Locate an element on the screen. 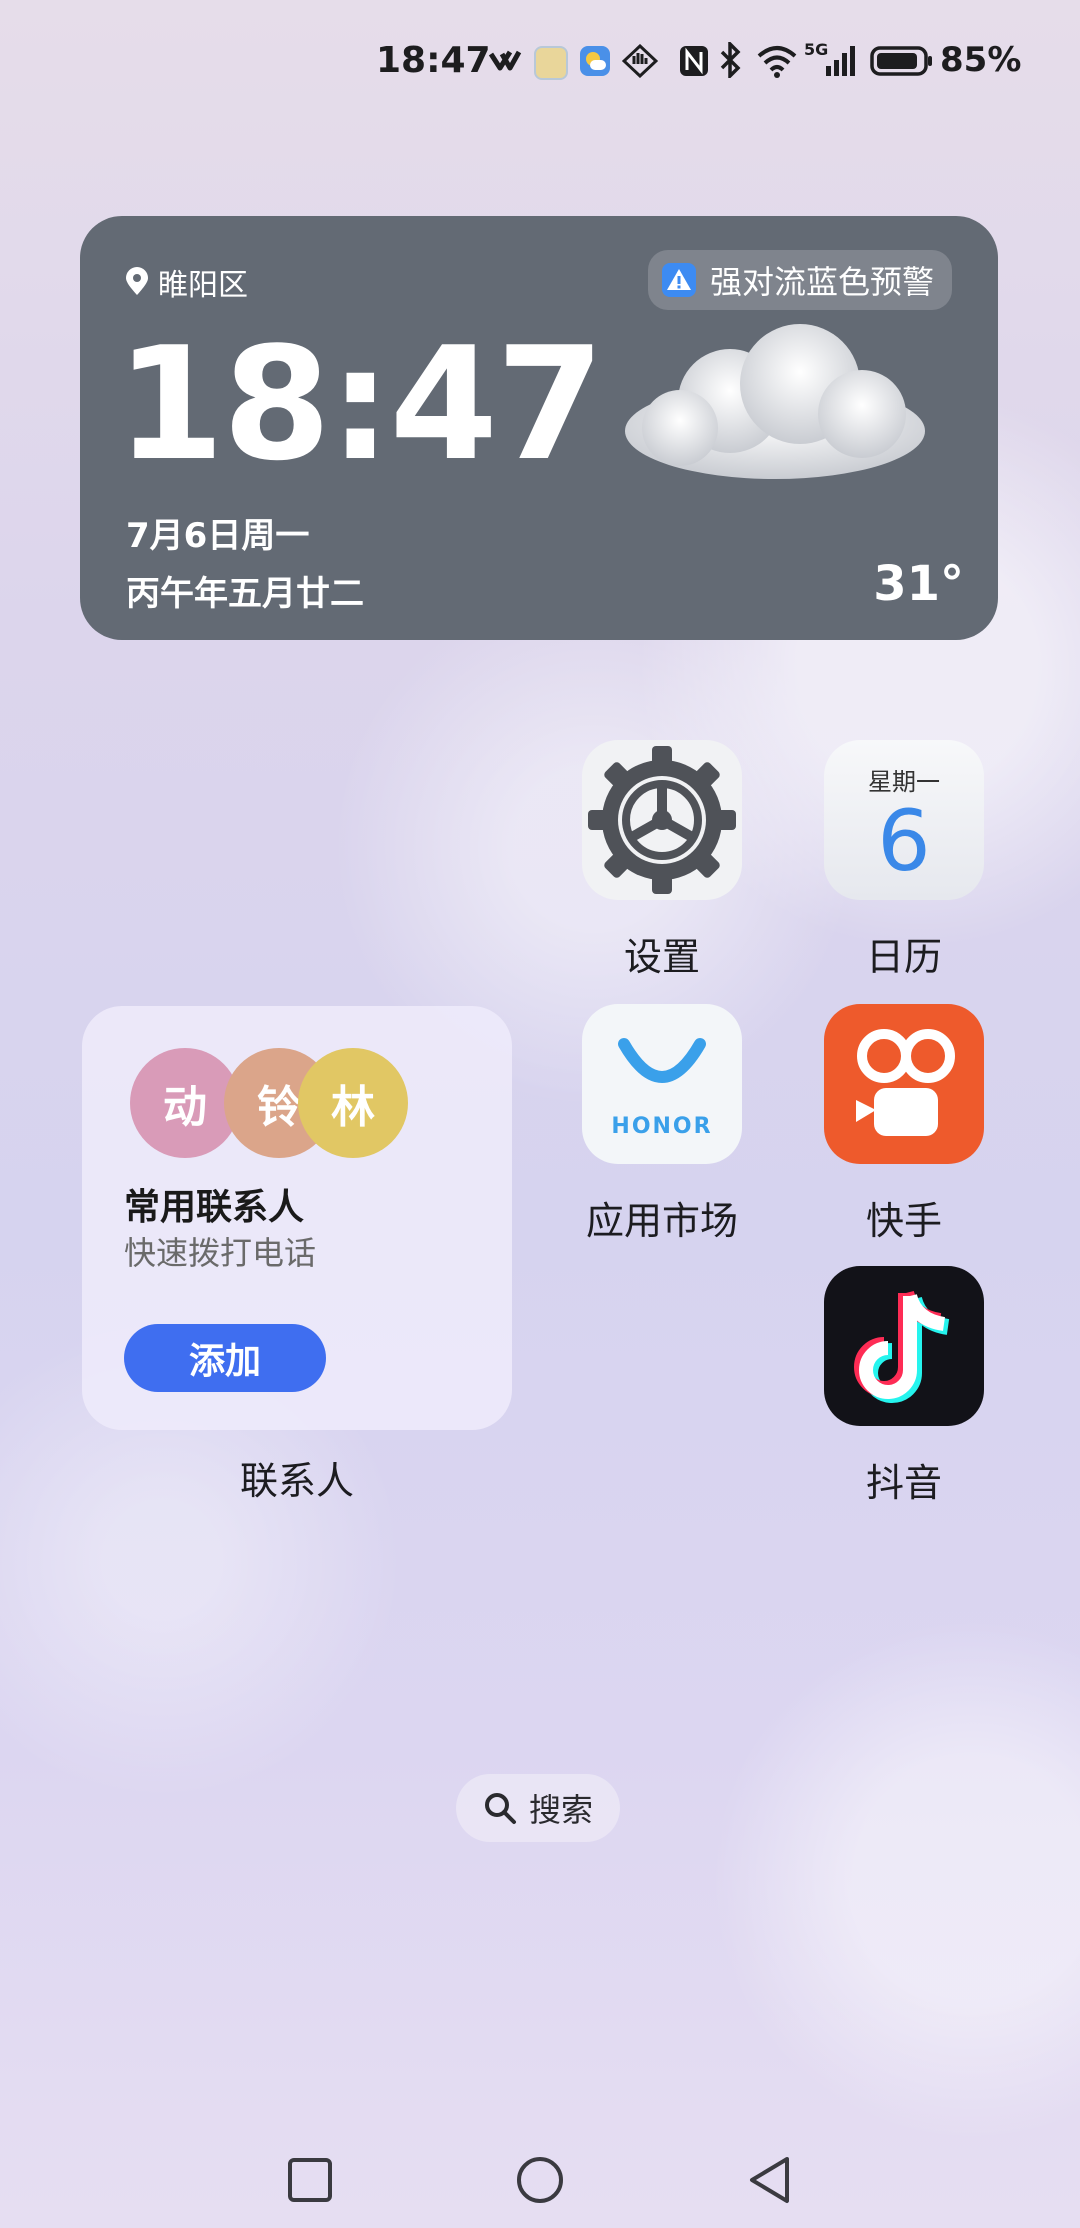 The width and height of the screenshot is (1080, 2228). app-label: 应用市场 is located at coordinates (661, 1221).